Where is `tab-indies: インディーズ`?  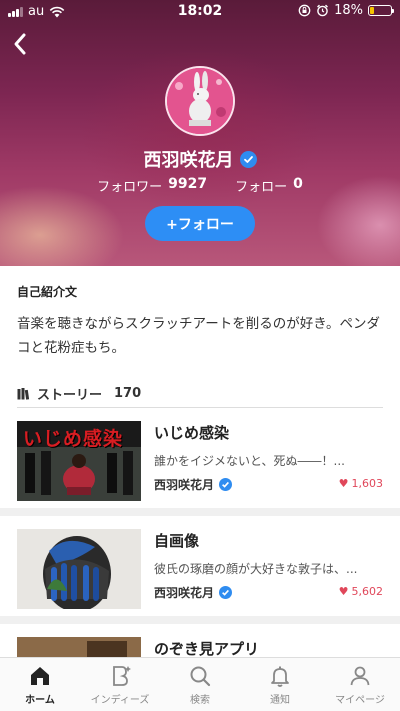 tab-indies: インディーズ is located at coordinates (120, 684).